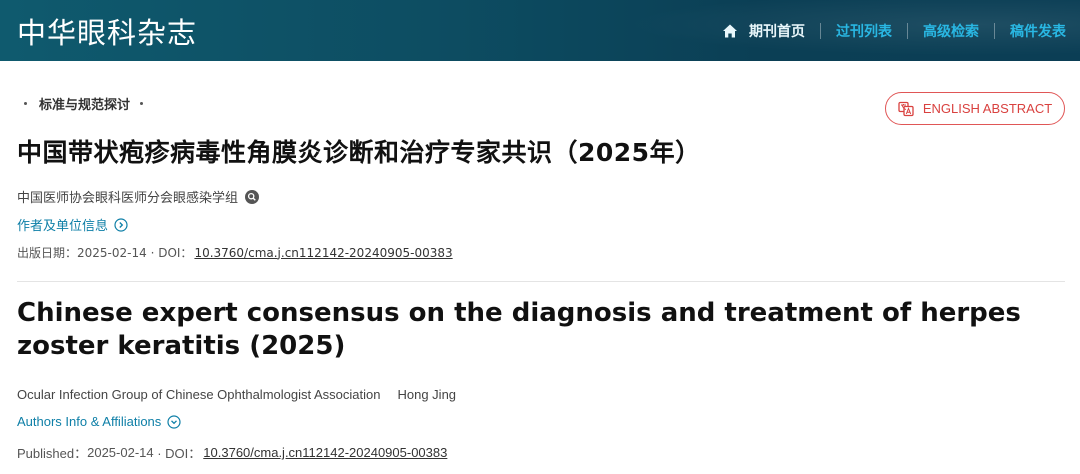 The image size is (1080, 474). What do you see at coordinates (107, 31) in the screenshot?
I see `journal-logo-title: 中华眼科杂志` at bounding box center [107, 31].